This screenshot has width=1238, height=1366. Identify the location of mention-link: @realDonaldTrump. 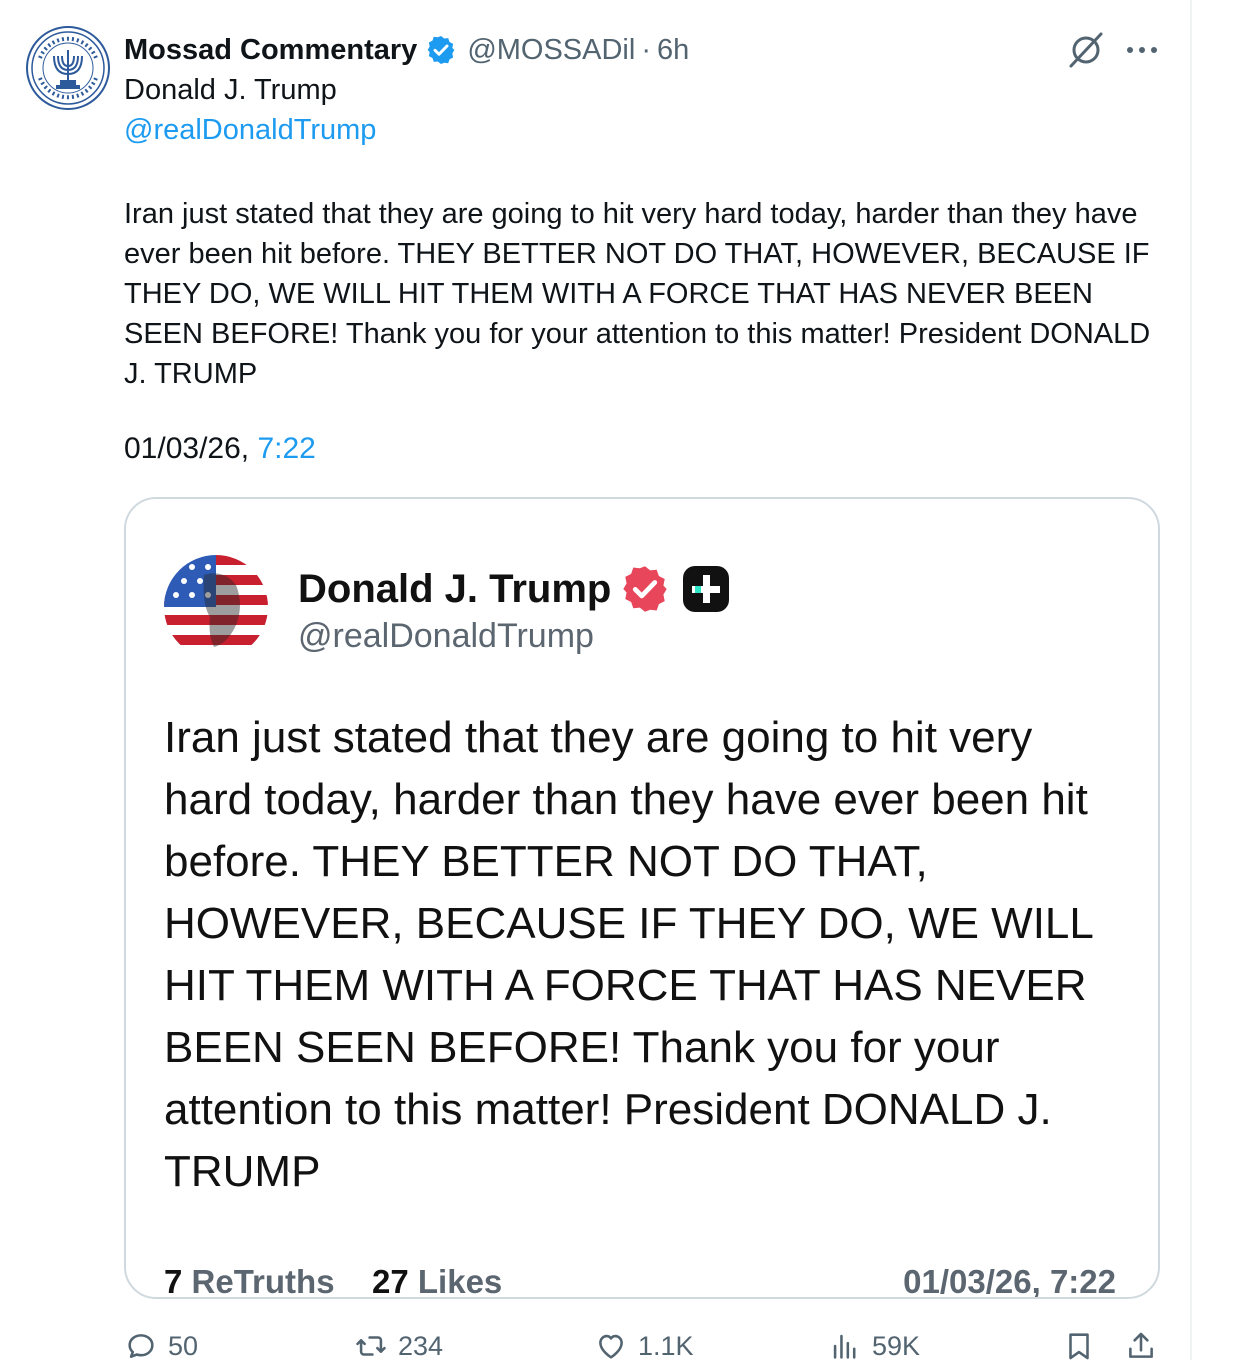
(250, 130).